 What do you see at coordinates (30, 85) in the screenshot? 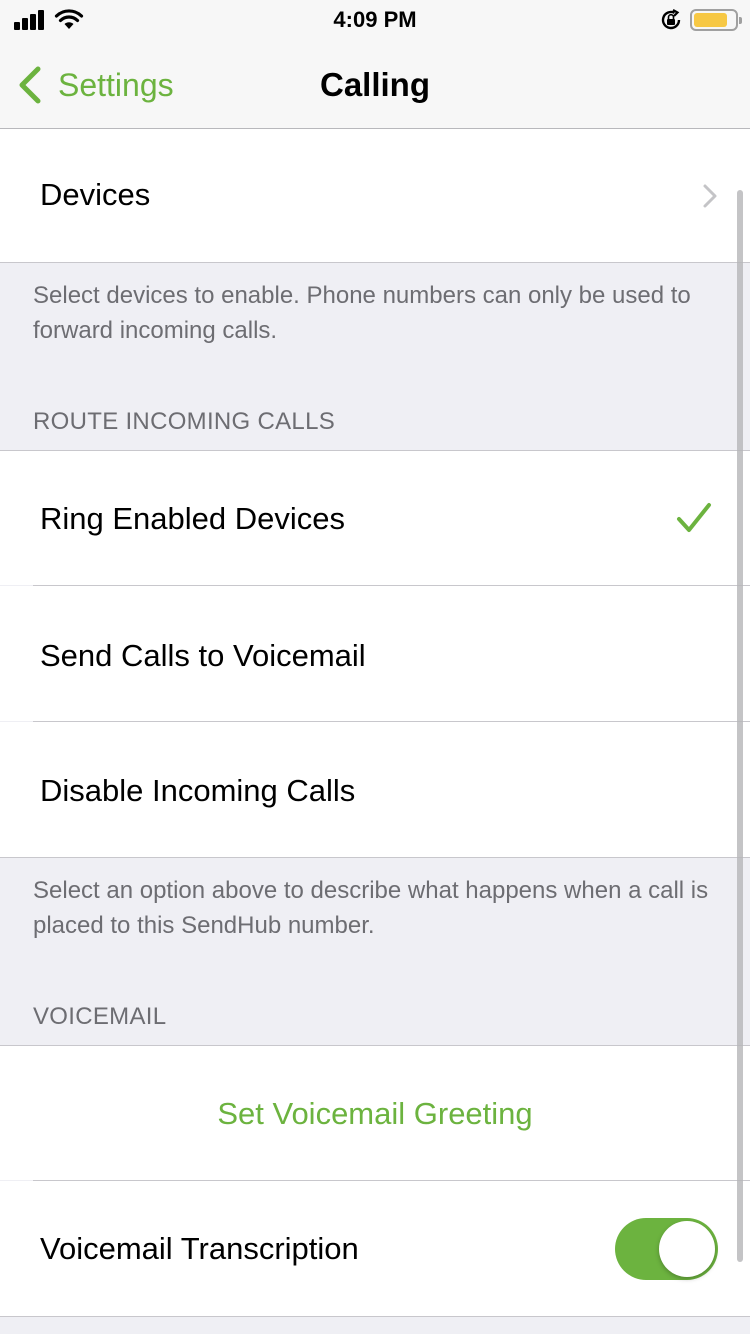
I see `chevron-left-icon` at bounding box center [30, 85].